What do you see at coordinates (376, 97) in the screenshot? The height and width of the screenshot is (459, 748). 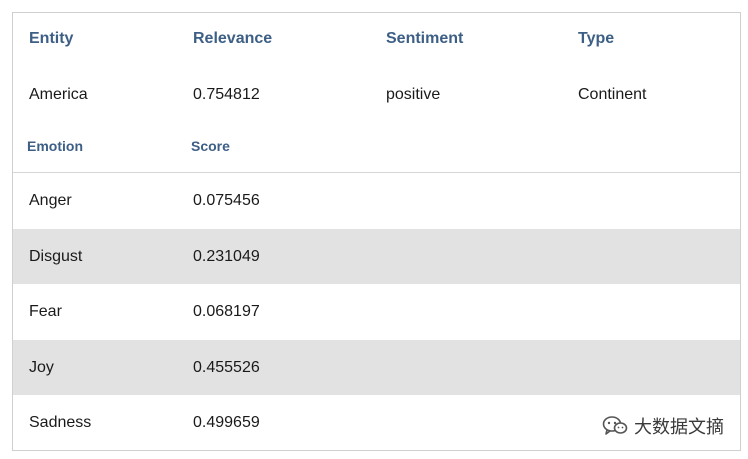 I see `entity-row: America 0.754812 positive Continent` at bounding box center [376, 97].